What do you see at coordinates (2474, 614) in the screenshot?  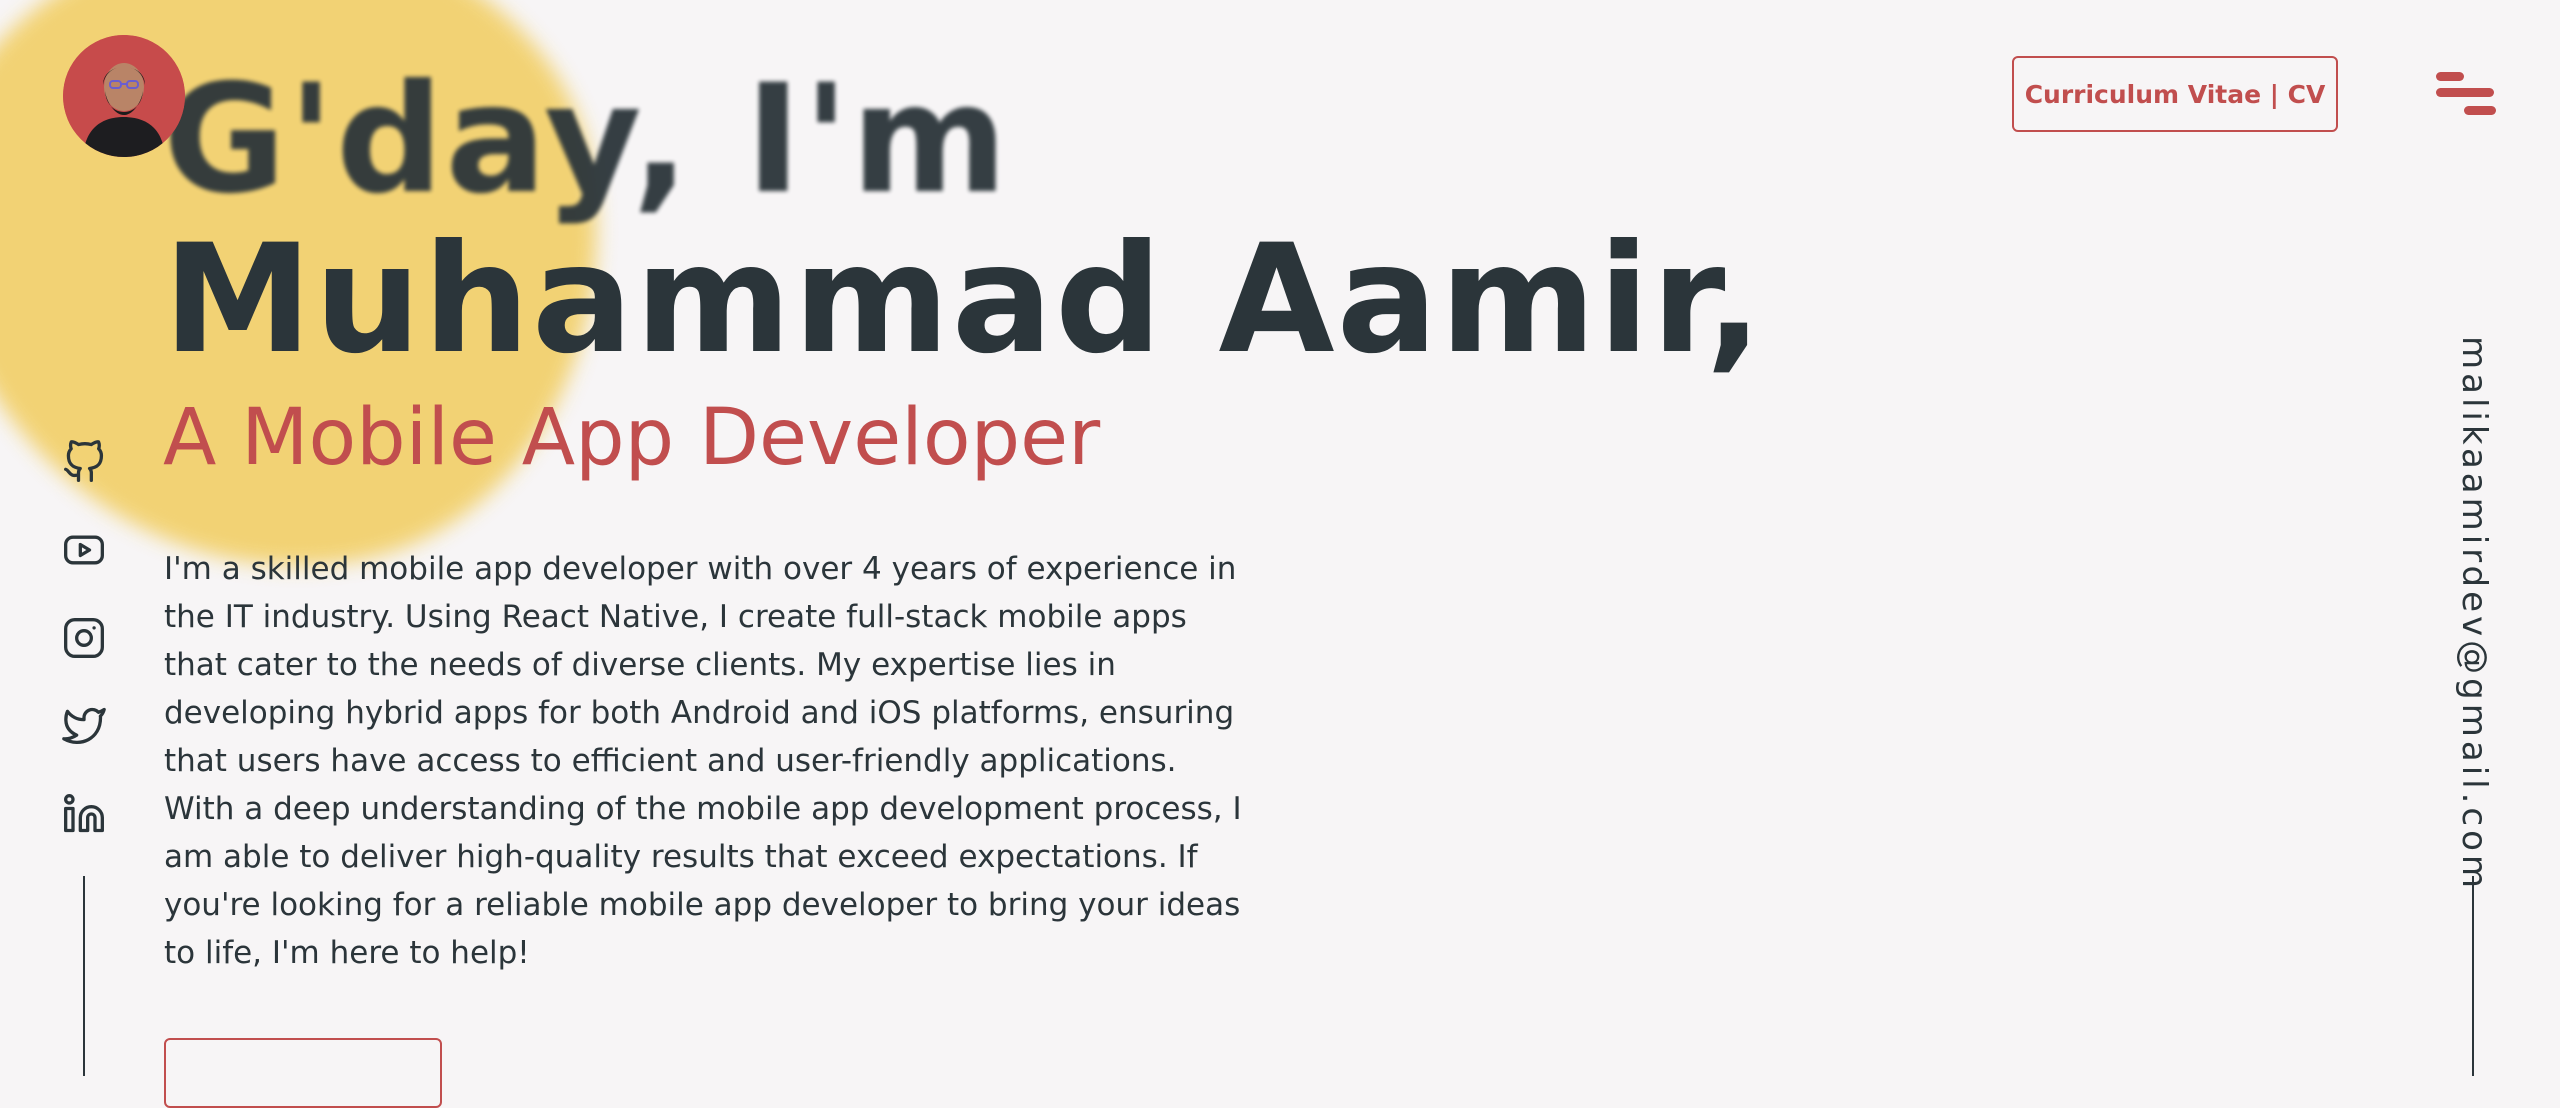 I see `email-link: malikaamirdev@gmail.com` at bounding box center [2474, 614].